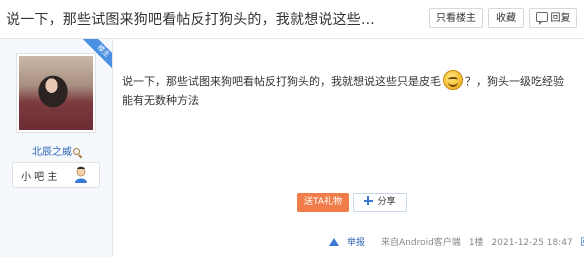  What do you see at coordinates (52, 152) in the screenshot?
I see `author-name: 北辰之威` at bounding box center [52, 152].